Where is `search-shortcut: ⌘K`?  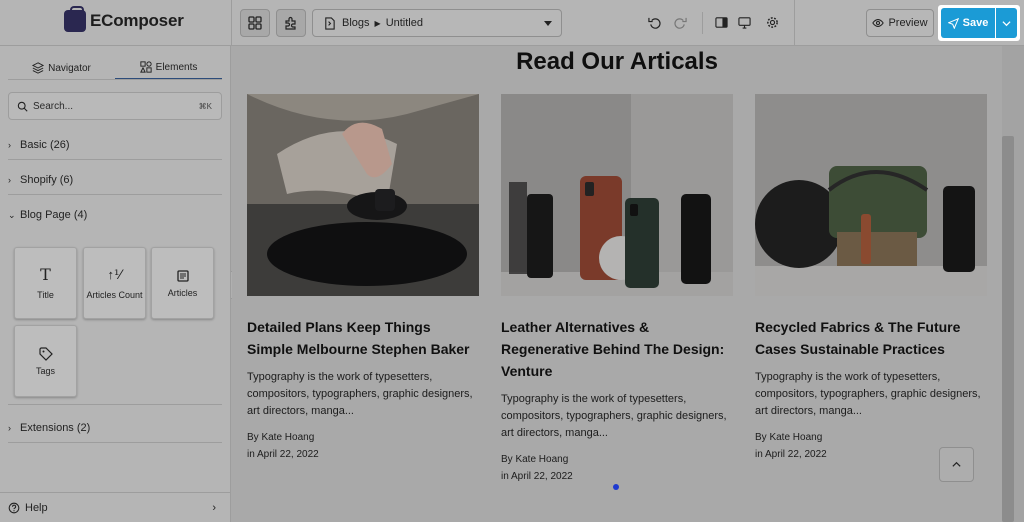
search-shortcut: ⌘K is located at coordinates (205, 106).